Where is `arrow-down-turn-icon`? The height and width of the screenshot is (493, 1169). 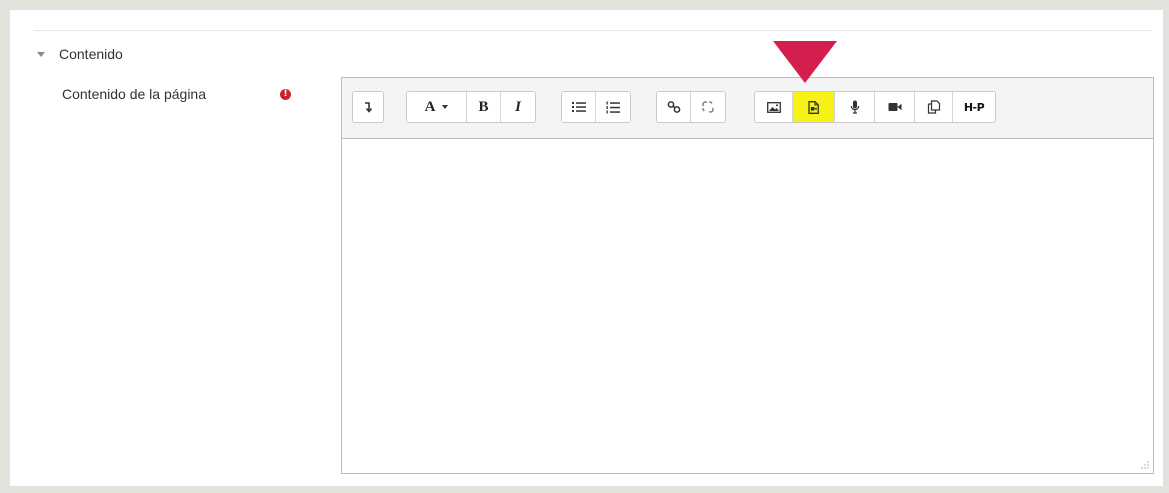 arrow-down-turn-icon is located at coordinates (369, 107).